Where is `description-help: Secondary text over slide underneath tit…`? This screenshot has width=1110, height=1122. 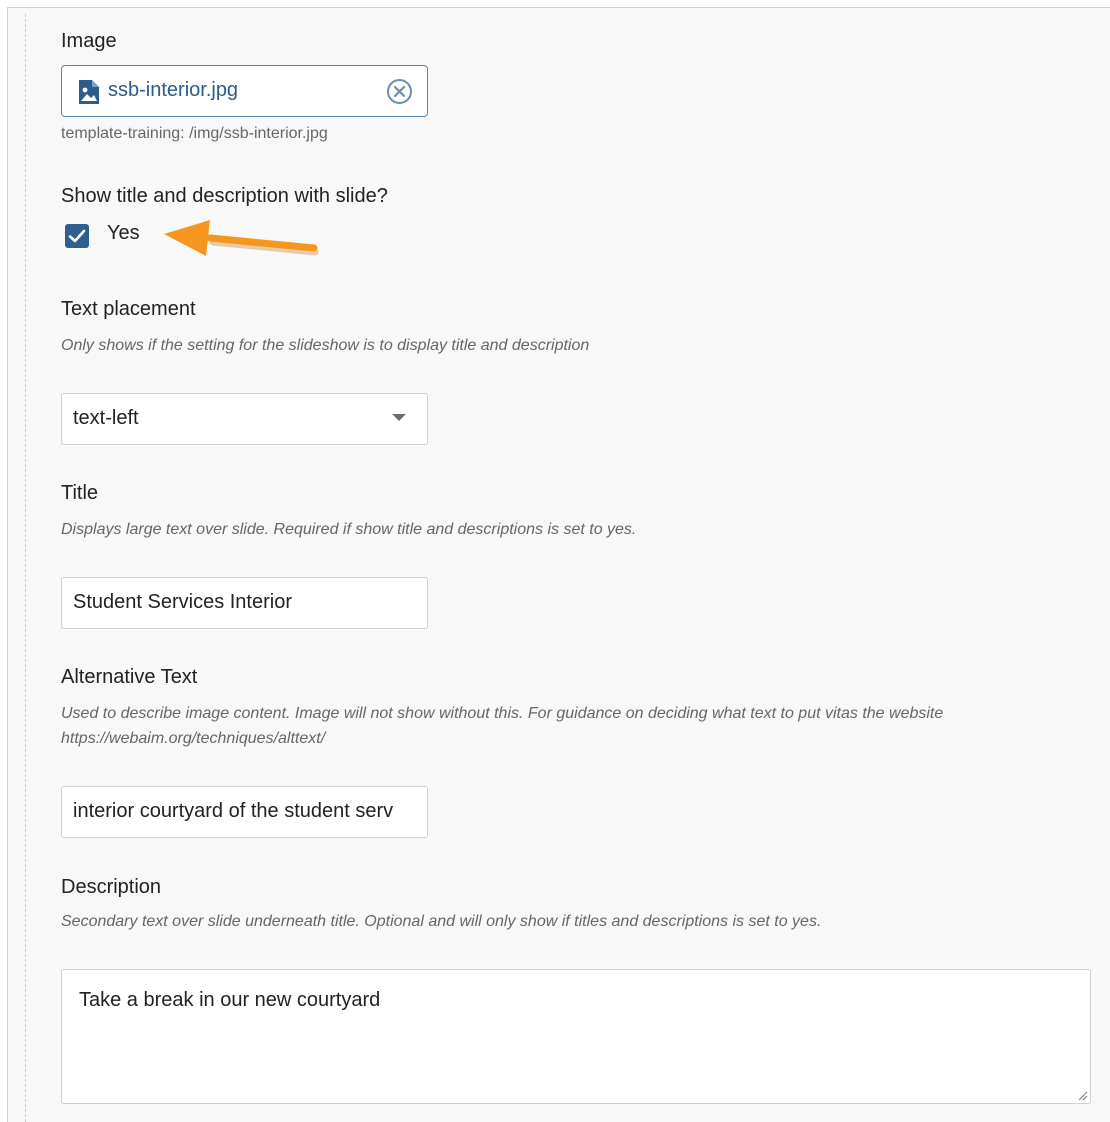
description-help: Secondary text over slide underneath tit… is located at coordinates (441, 921).